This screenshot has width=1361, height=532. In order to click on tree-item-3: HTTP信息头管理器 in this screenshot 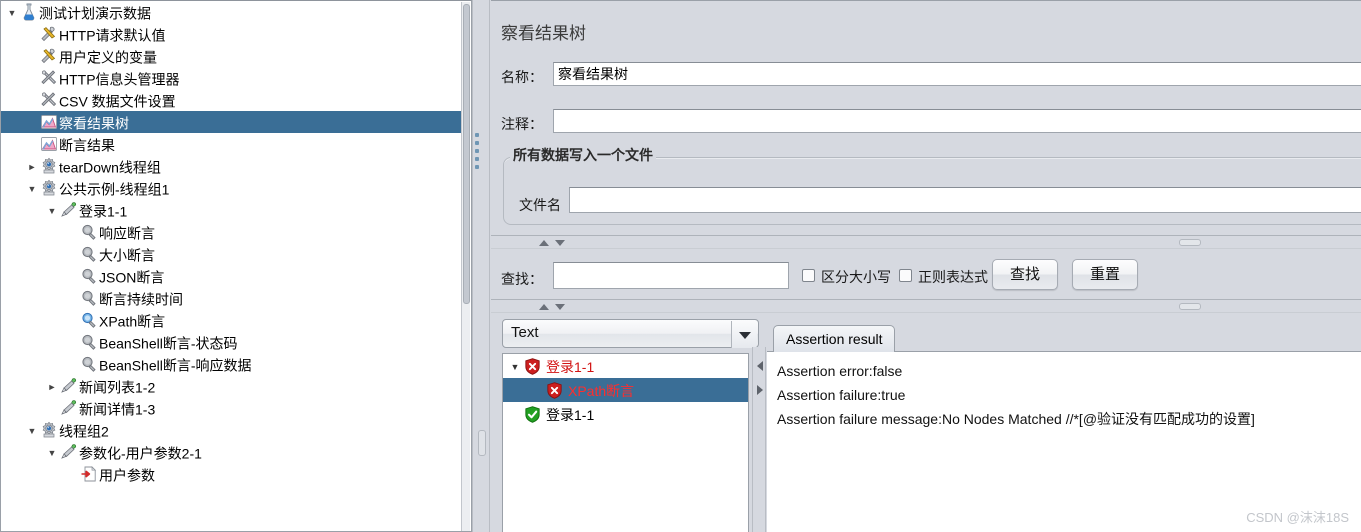, I will do `click(231, 78)`.